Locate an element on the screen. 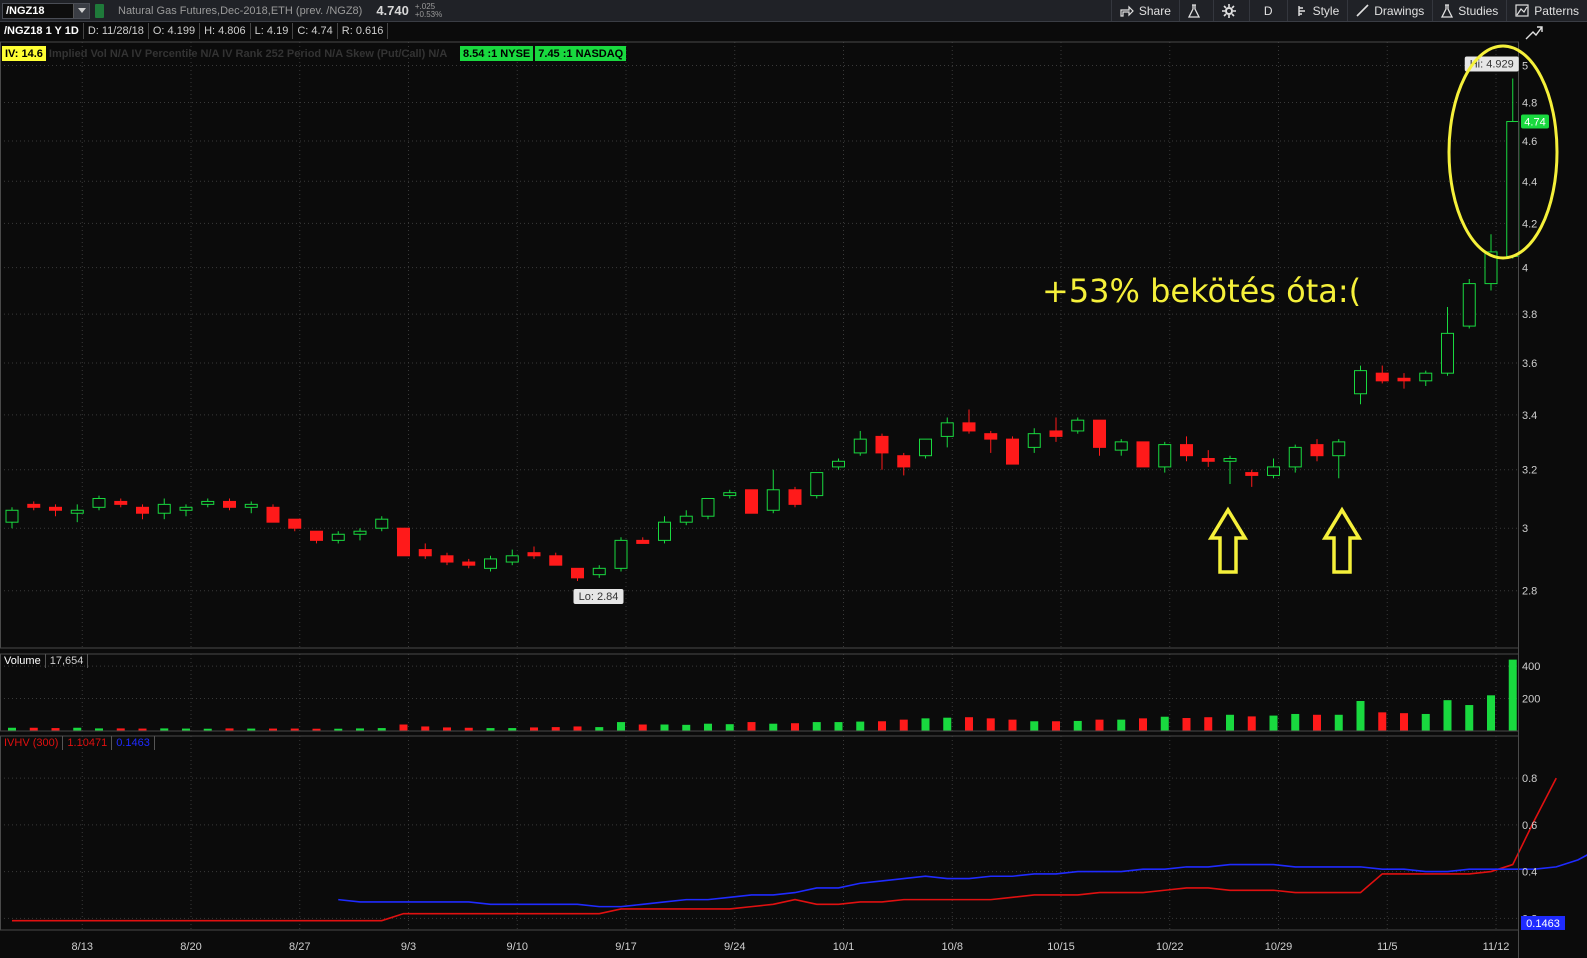 Image resolution: width=1587 pixels, height=958 pixels. volume-tick-label: 200 is located at coordinates (1531, 700).